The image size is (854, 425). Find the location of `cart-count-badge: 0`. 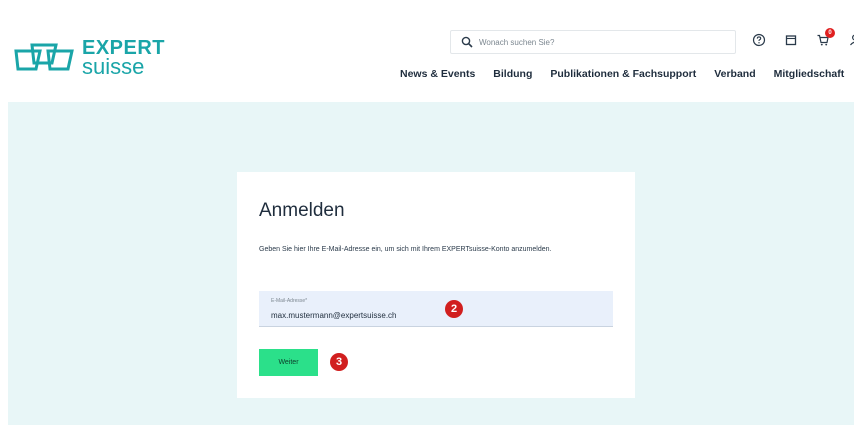

cart-count-badge: 0 is located at coordinates (830, 33).